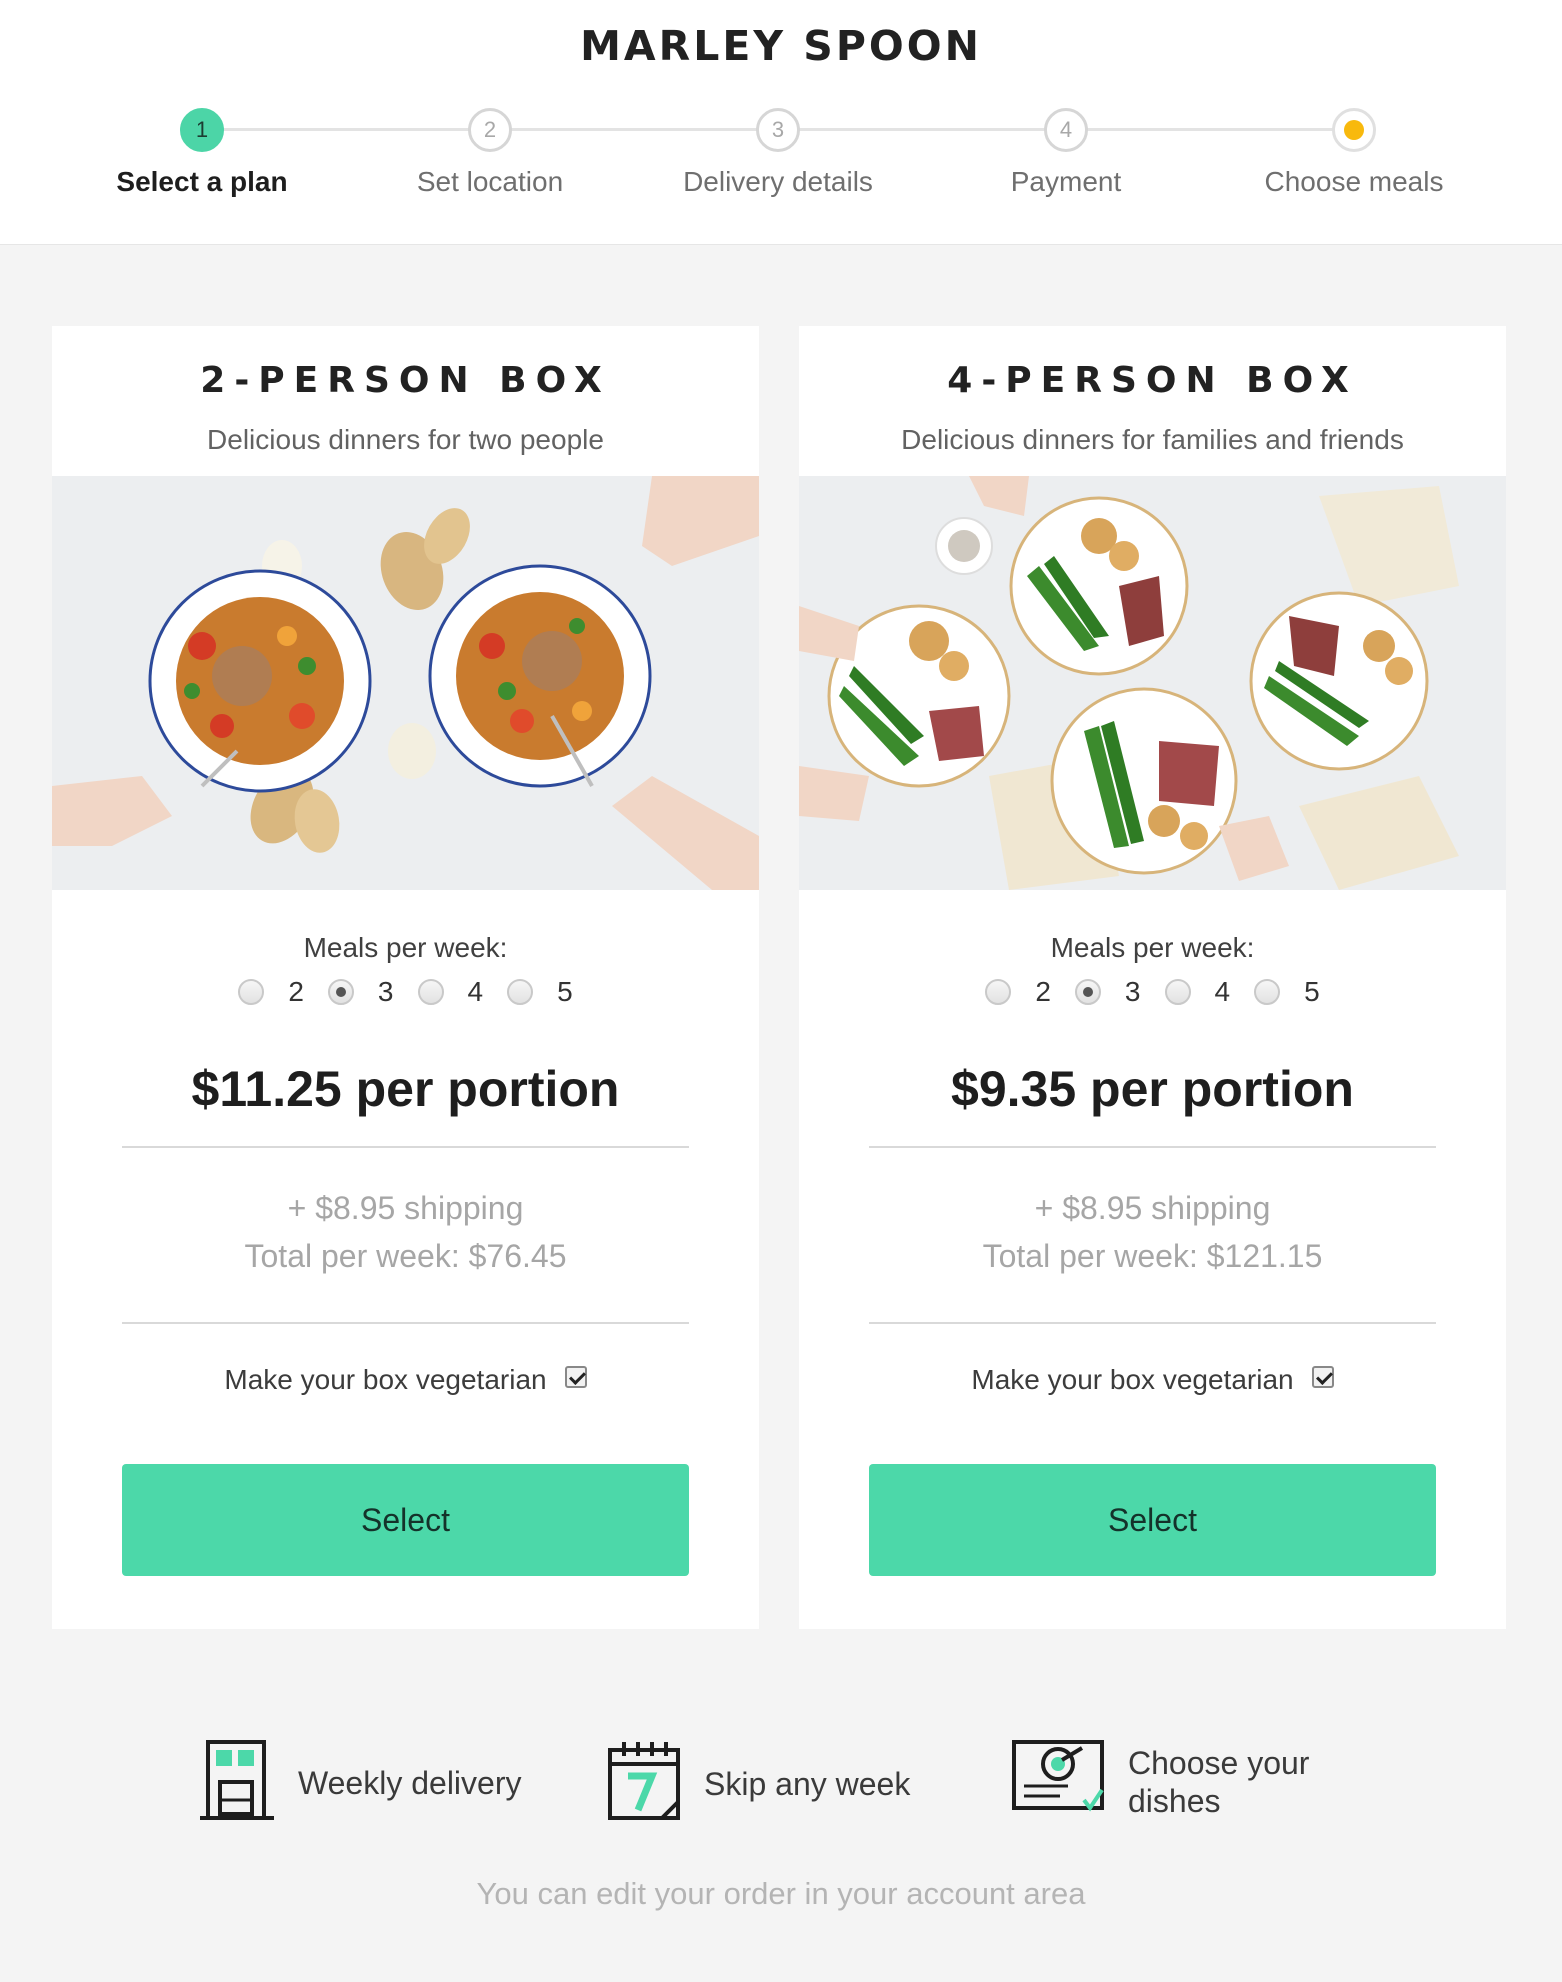 This screenshot has width=1562, height=1982. I want to click on step-set-location: 2 Set location, so click(490, 153).